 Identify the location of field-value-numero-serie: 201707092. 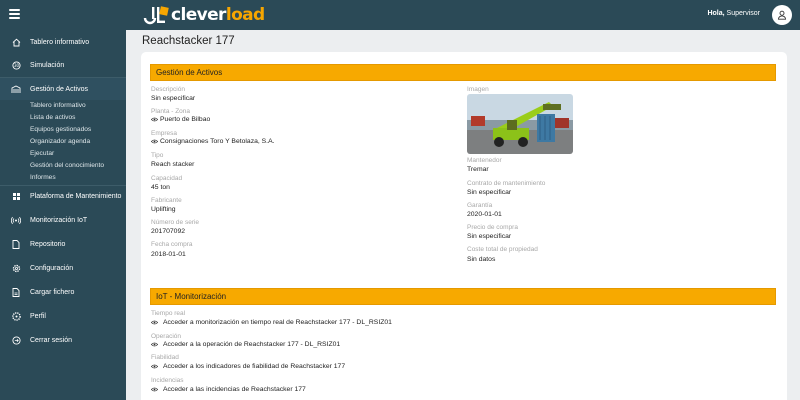
(168, 231).